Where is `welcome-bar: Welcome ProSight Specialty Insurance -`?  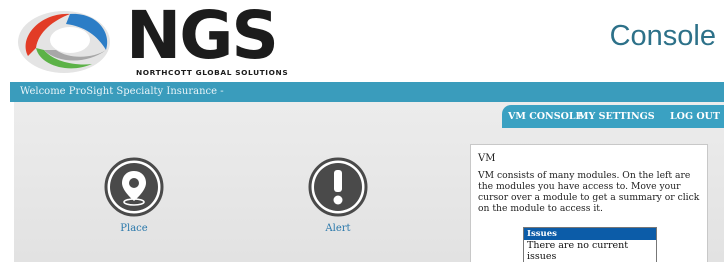 welcome-bar: Welcome ProSight Specialty Insurance - is located at coordinates (367, 92).